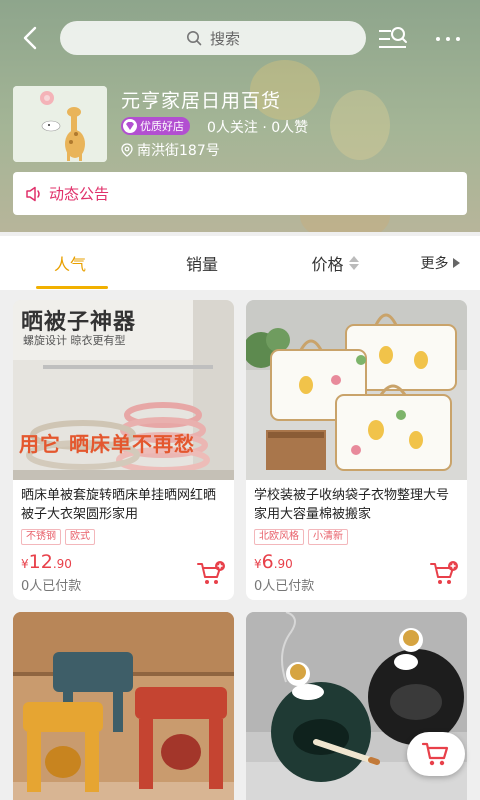  What do you see at coordinates (356, 535) in the screenshot?
I see `product-tags: 北欧风格 小清新` at bounding box center [356, 535].